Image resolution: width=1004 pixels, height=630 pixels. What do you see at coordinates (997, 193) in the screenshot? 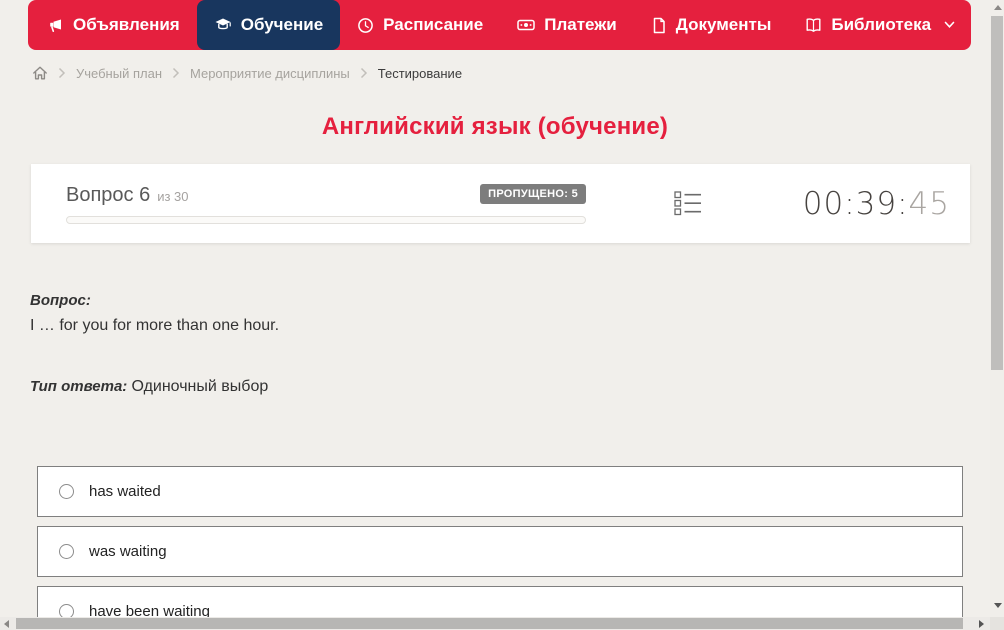
I see `vertical-scrollbar-thumb` at bounding box center [997, 193].